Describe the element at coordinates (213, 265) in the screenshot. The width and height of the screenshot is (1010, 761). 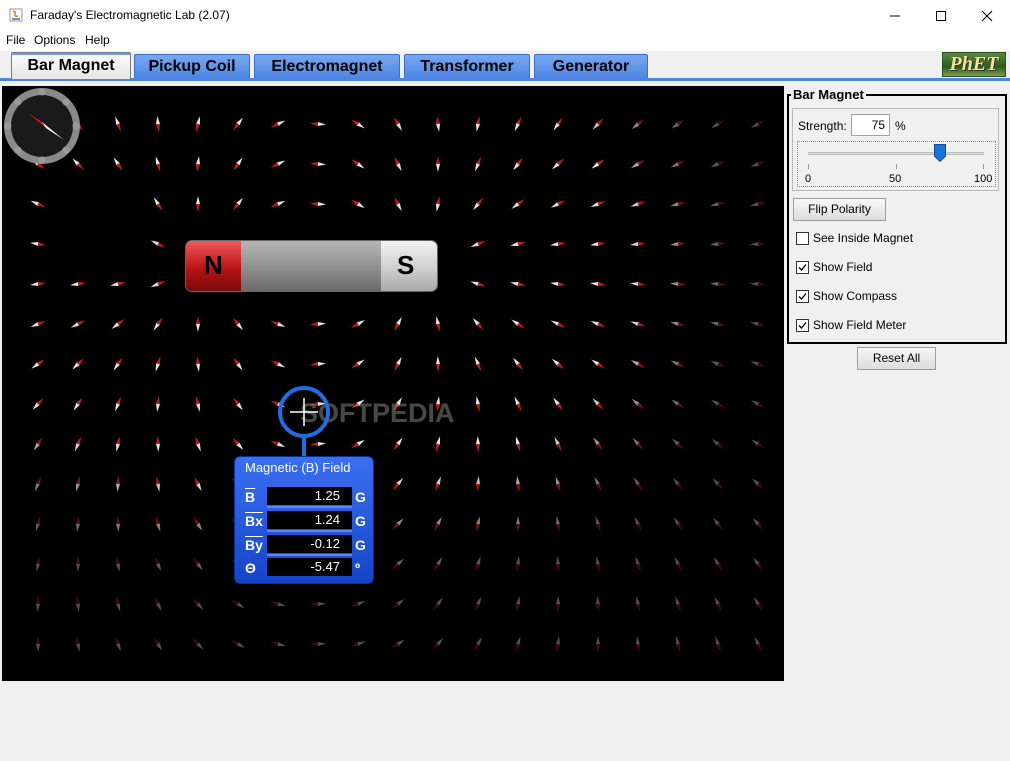
I see `north-label: N` at that location.